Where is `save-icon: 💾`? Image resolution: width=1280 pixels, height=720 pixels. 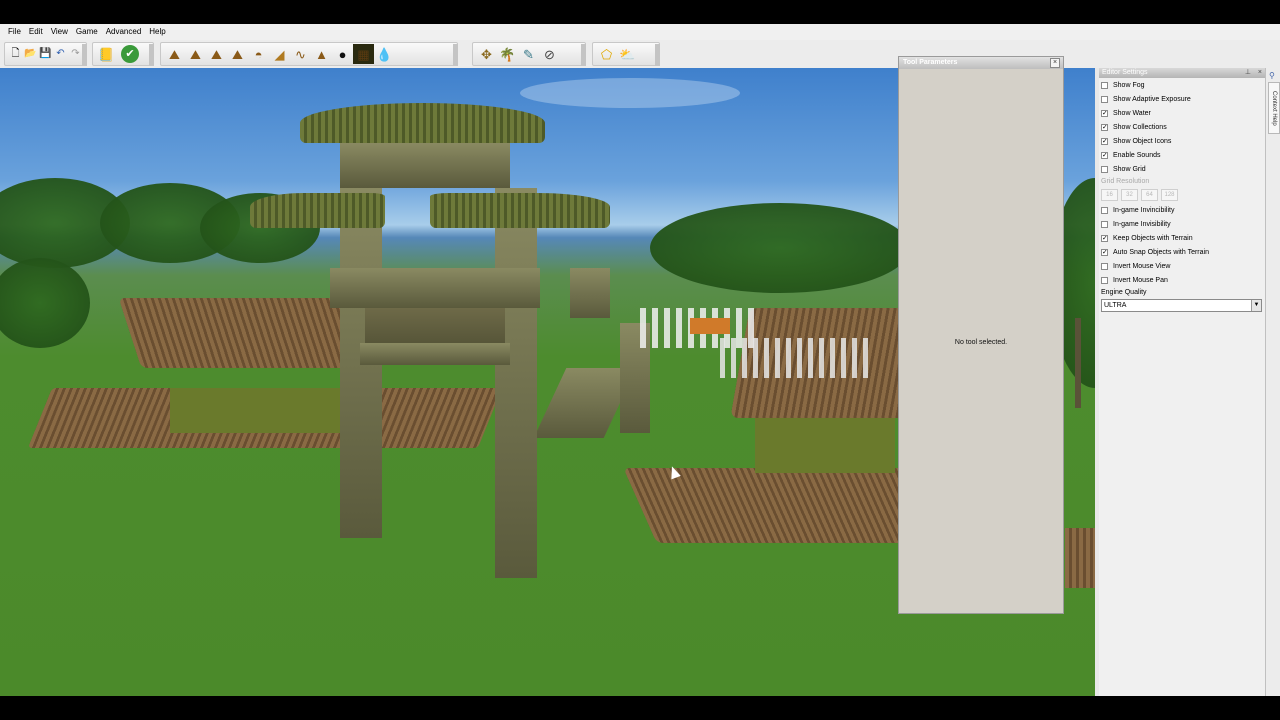
save-icon: 💾 is located at coordinates (45, 53).